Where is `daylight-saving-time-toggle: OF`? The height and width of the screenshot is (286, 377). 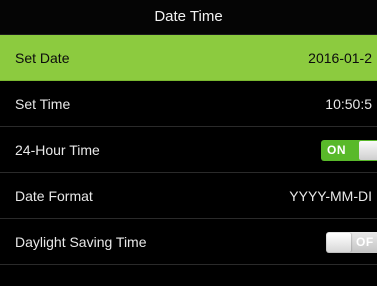
daylight-saving-time-toggle: OF is located at coordinates (351, 242).